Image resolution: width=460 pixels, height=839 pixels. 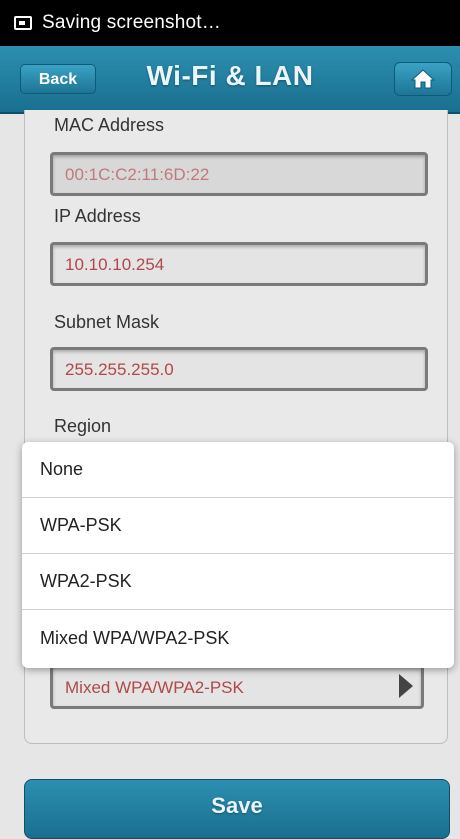 I want to click on subnet-mask-field: 255.255.255.0, so click(x=239, y=369).